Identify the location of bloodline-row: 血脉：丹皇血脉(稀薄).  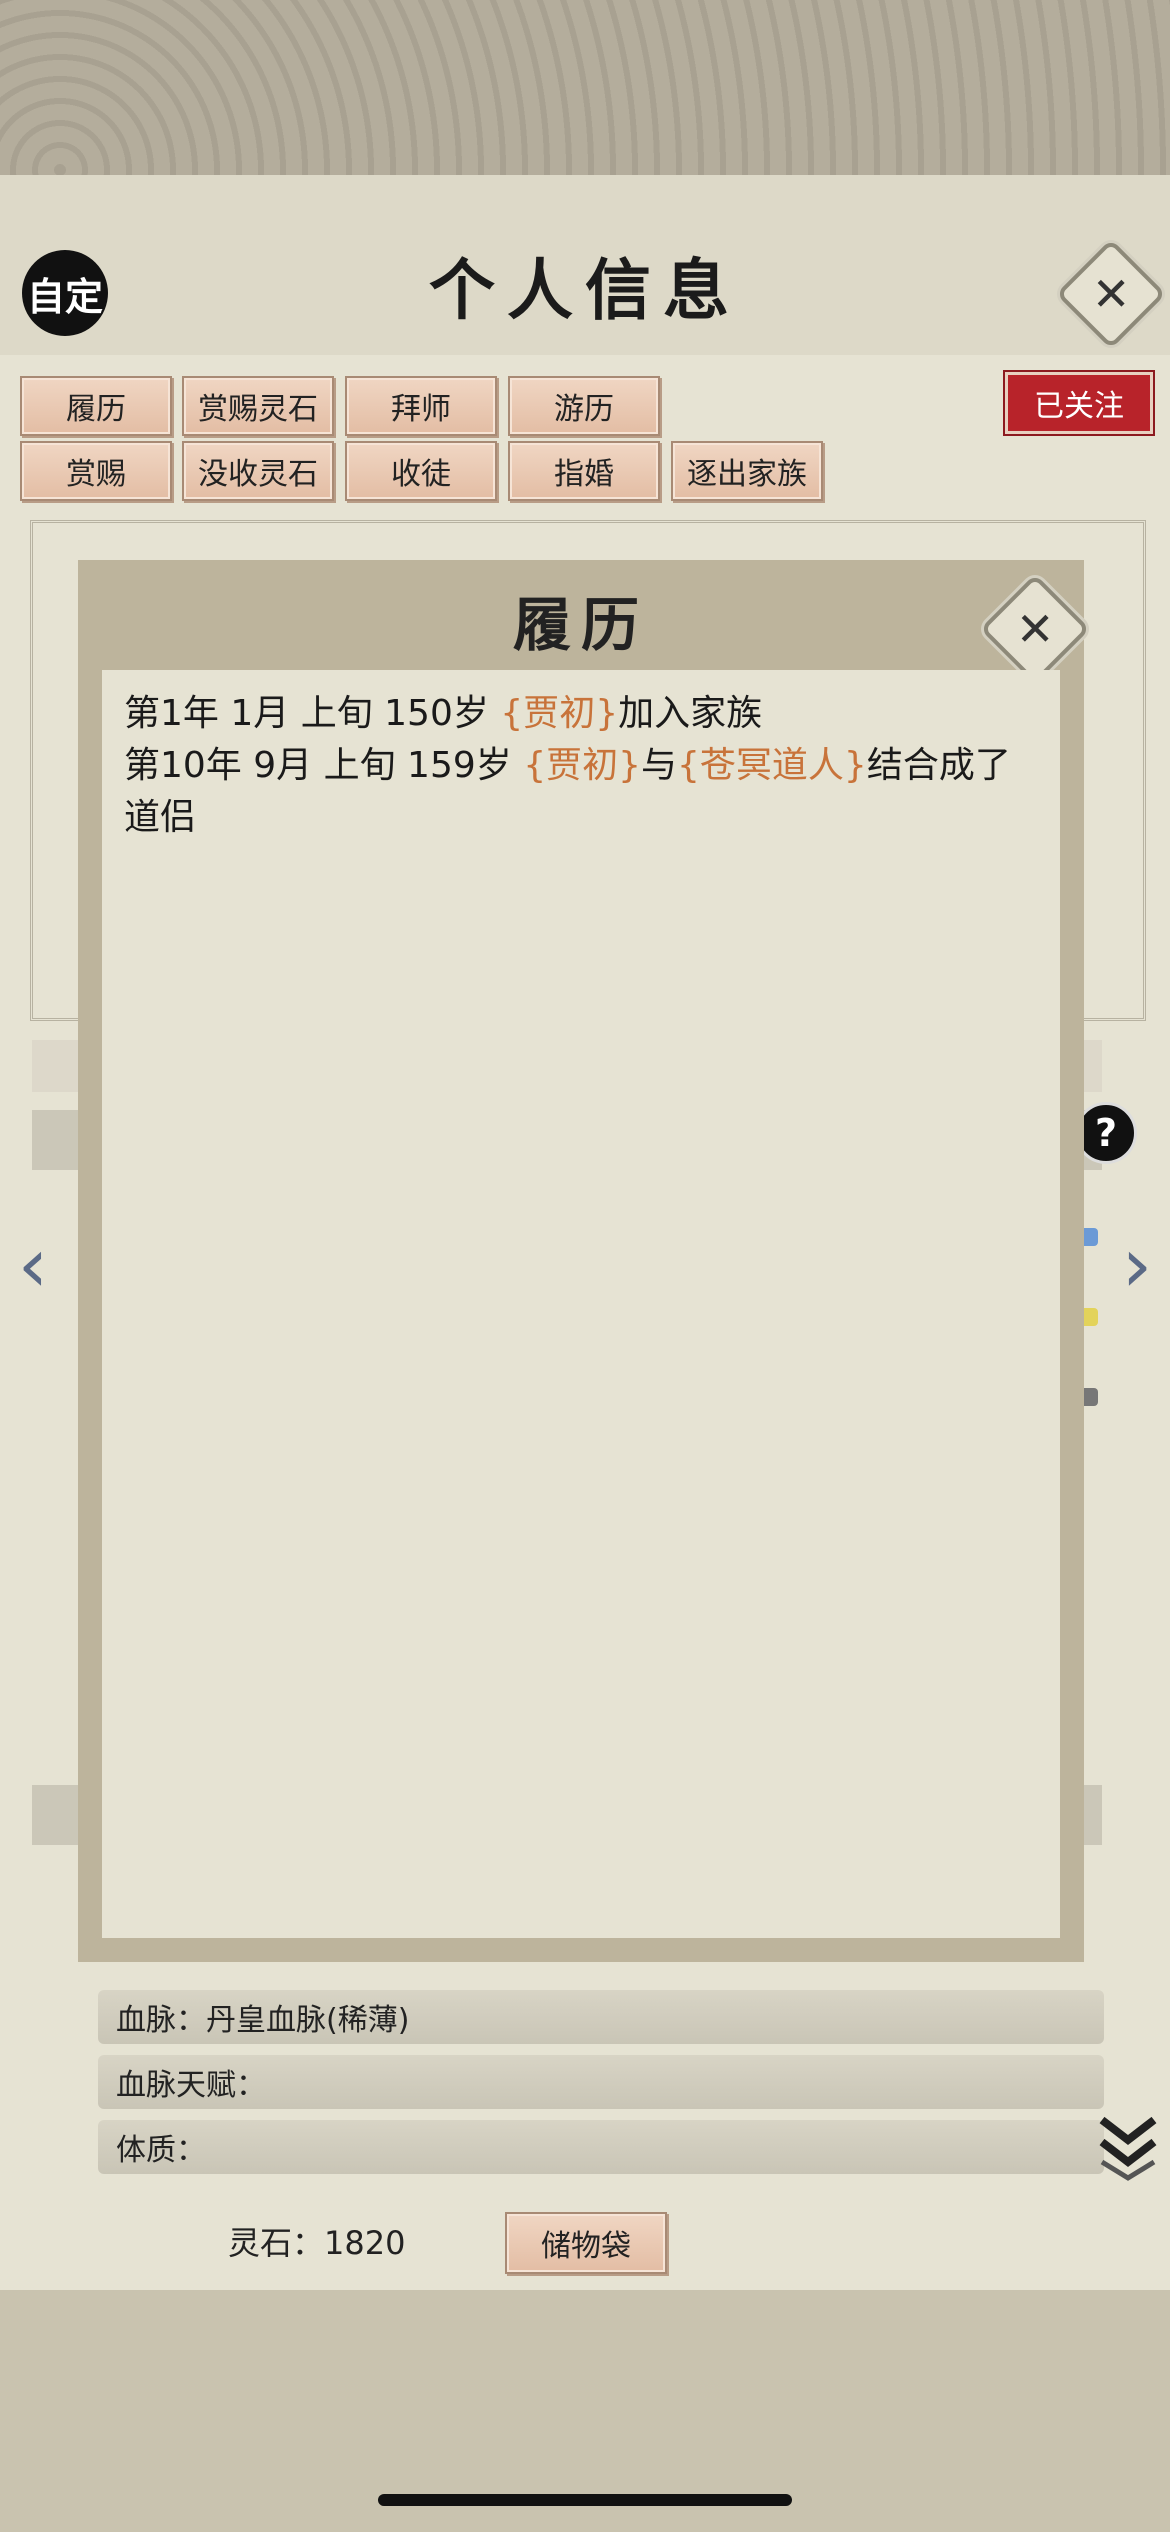
(601, 2017).